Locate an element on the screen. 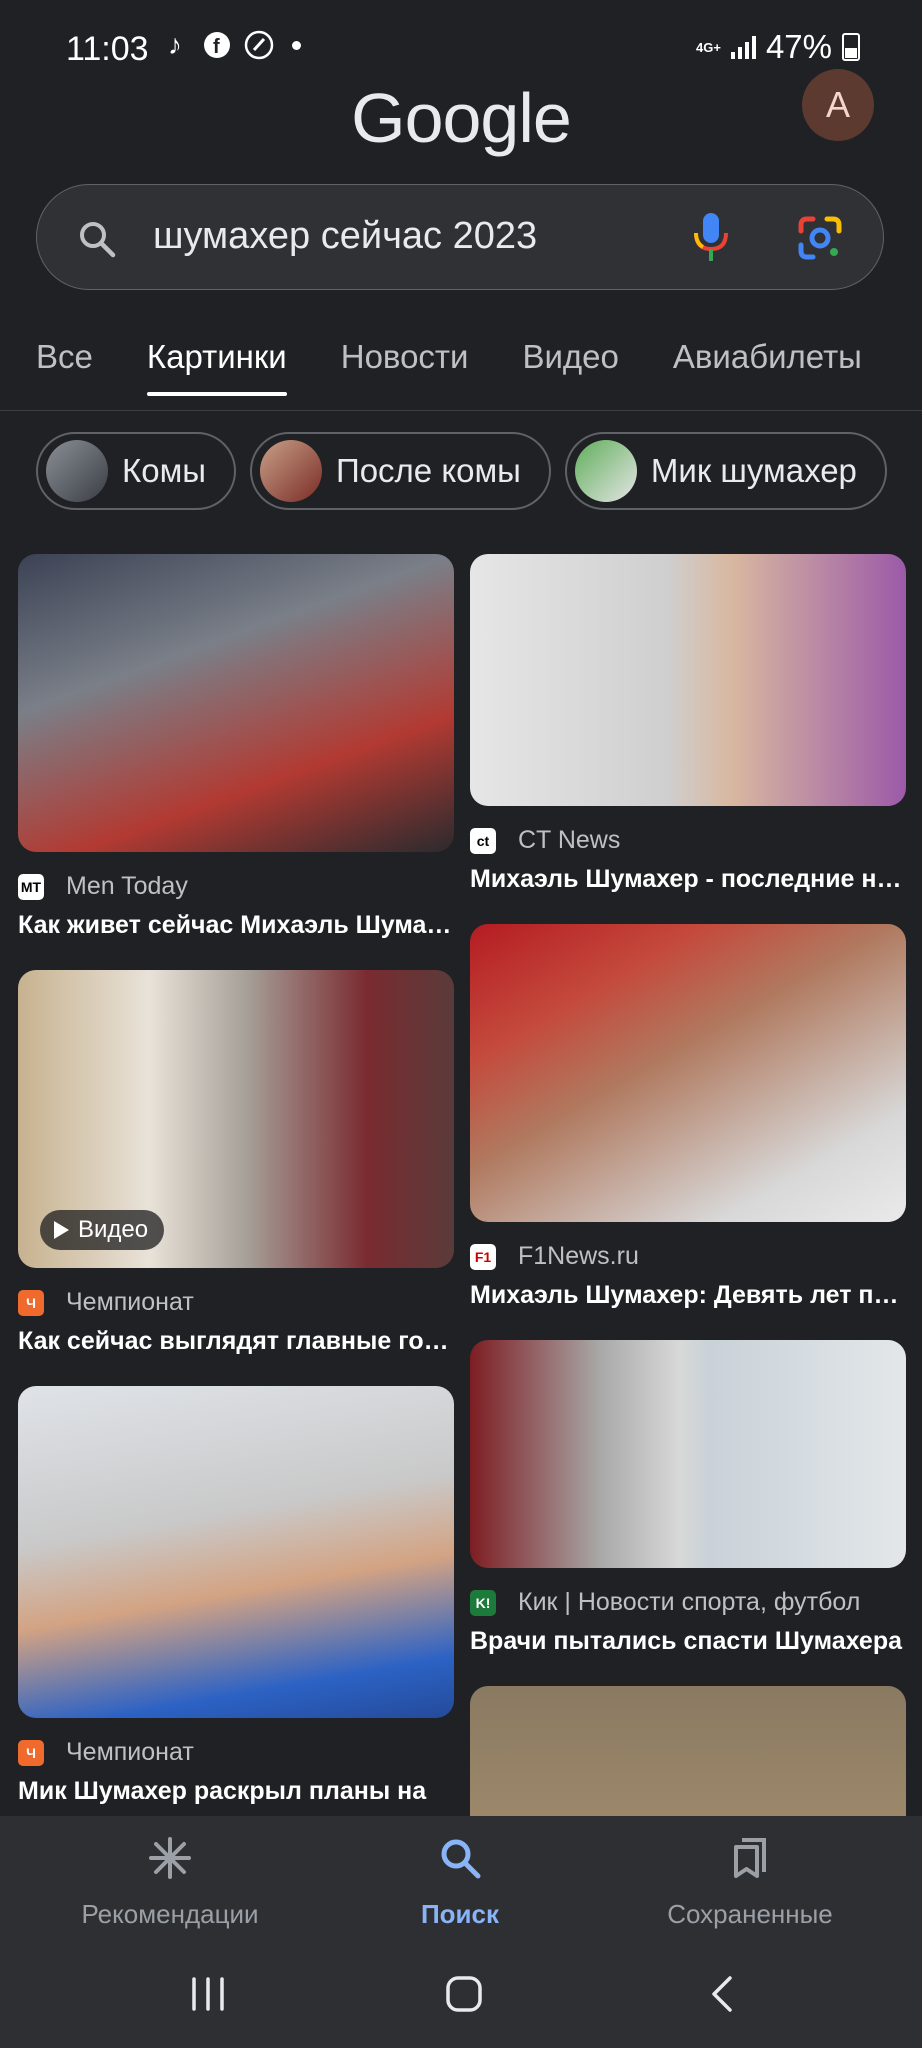 This screenshot has height=2048, width=922. tab-video: Видео is located at coordinates (570, 367).